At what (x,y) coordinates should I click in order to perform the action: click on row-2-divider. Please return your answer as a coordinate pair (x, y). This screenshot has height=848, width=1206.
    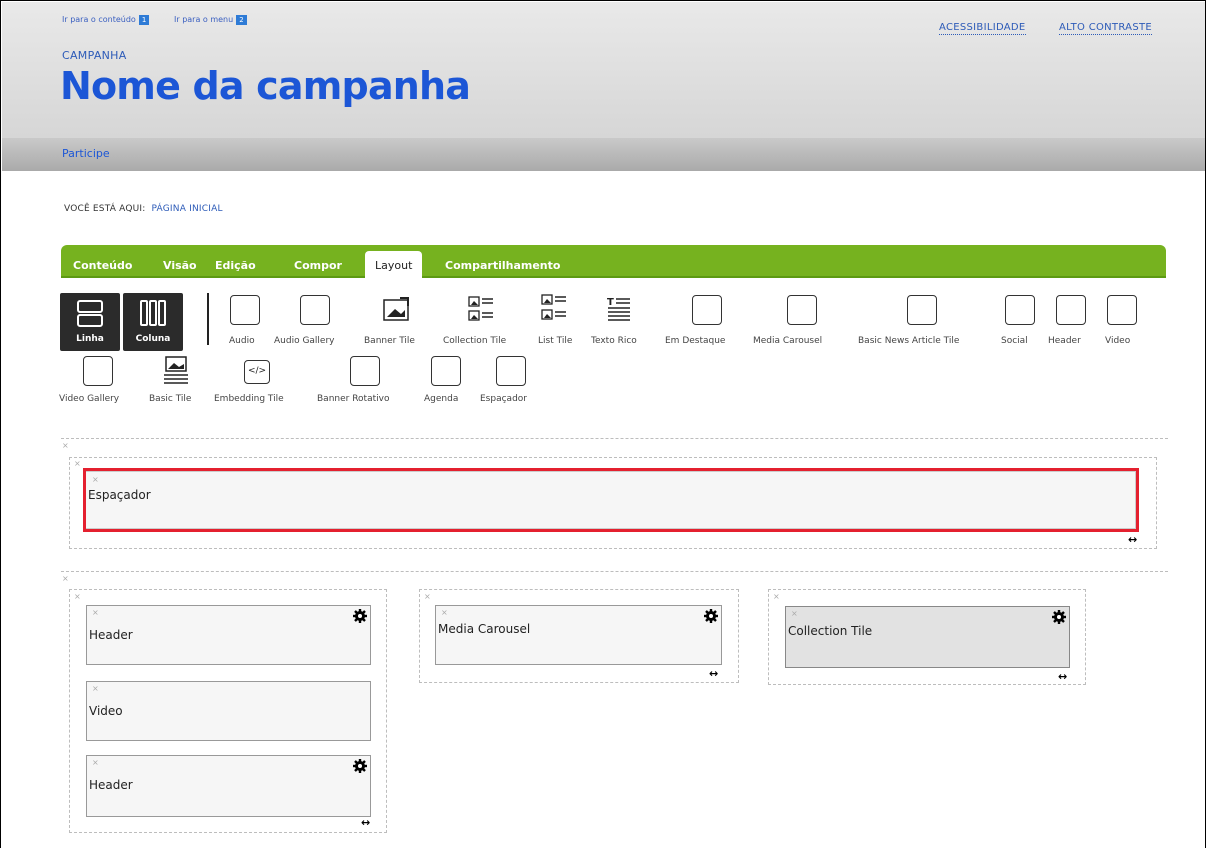
    Looking at the image, I should click on (614, 571).